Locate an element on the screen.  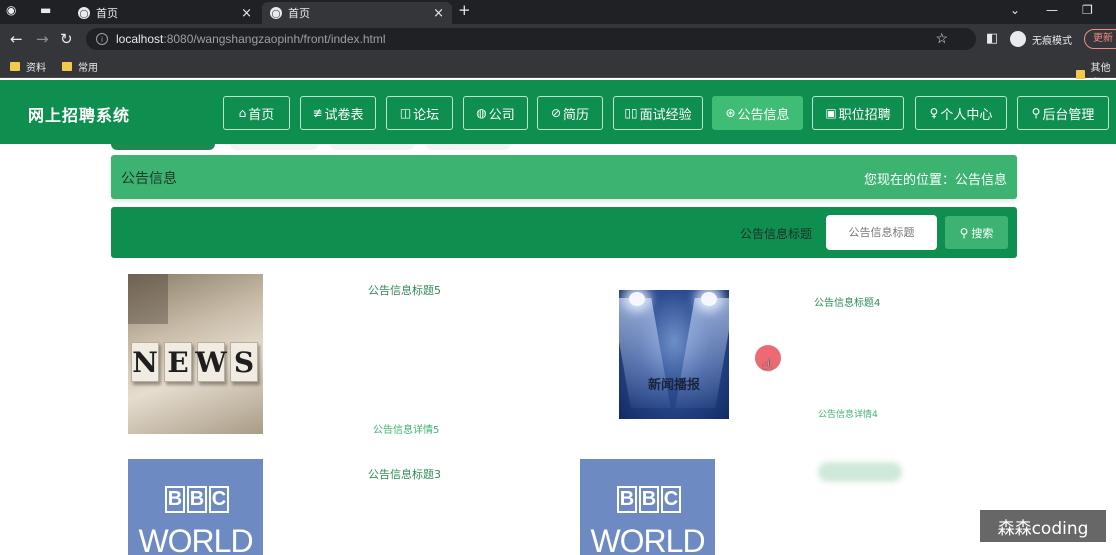
nav-announcement: ⊛ 公告信息 is located at coordinates (757, 113).